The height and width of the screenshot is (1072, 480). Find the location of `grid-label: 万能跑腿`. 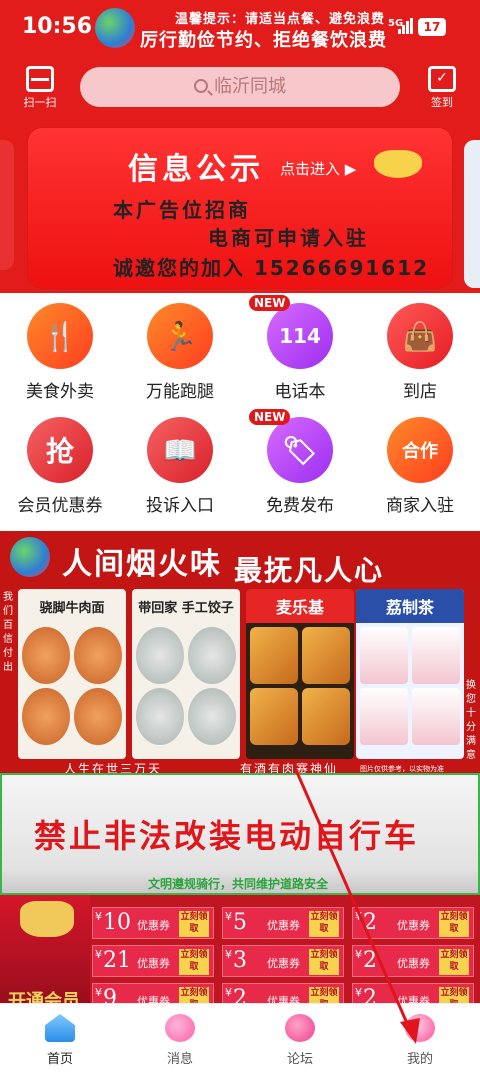

grid-label: 万能跑腿 is located at coordinates (180, 392).